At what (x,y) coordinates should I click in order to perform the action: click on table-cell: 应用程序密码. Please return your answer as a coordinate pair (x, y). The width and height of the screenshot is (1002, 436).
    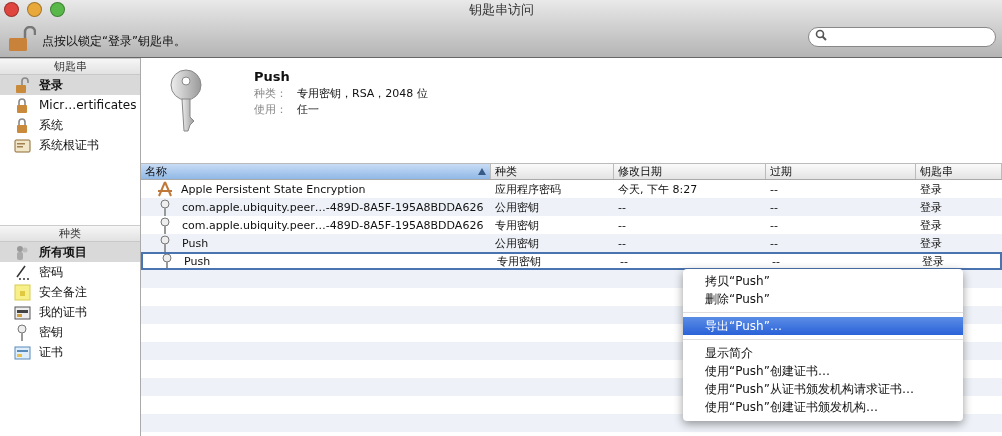
    Looking at the image, I should click on (528, 189).